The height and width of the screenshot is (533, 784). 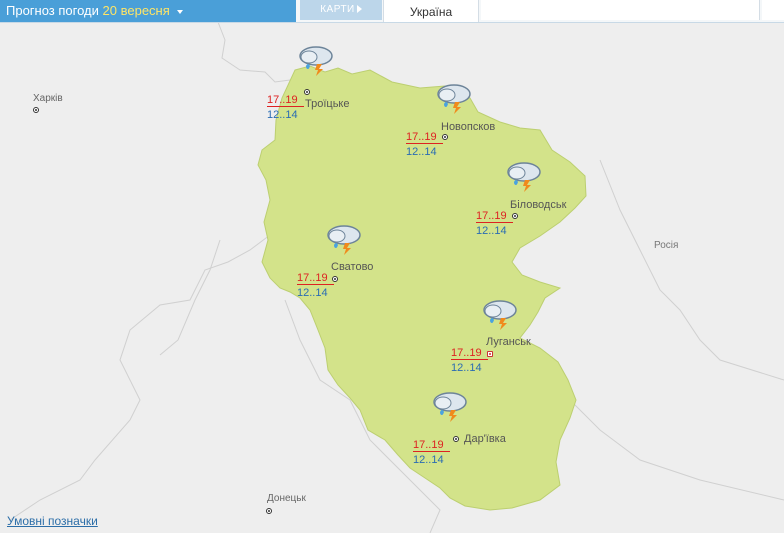 I want to click on country-label-russia: Росія, so click(x=666, y=245).